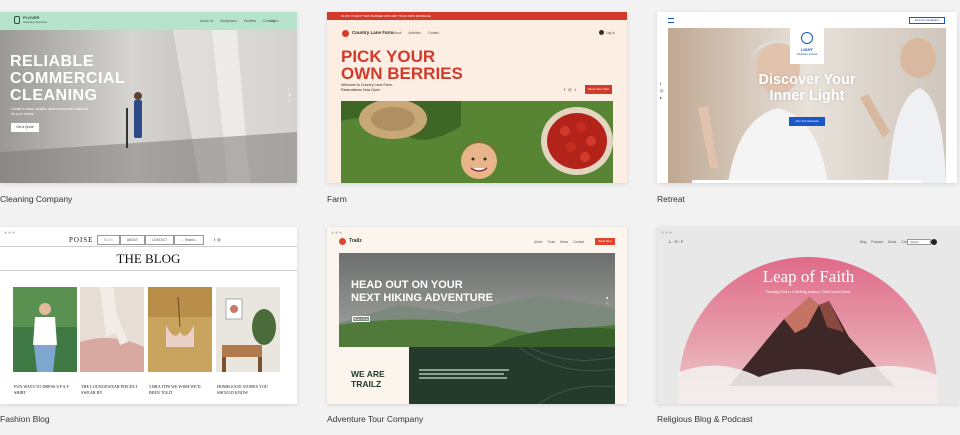 This screenshot has width=960, height=435. Describe the element at coordinates (598, 89) in the screenshot. I see `book-visit-button: Book Your Visit` at that location.